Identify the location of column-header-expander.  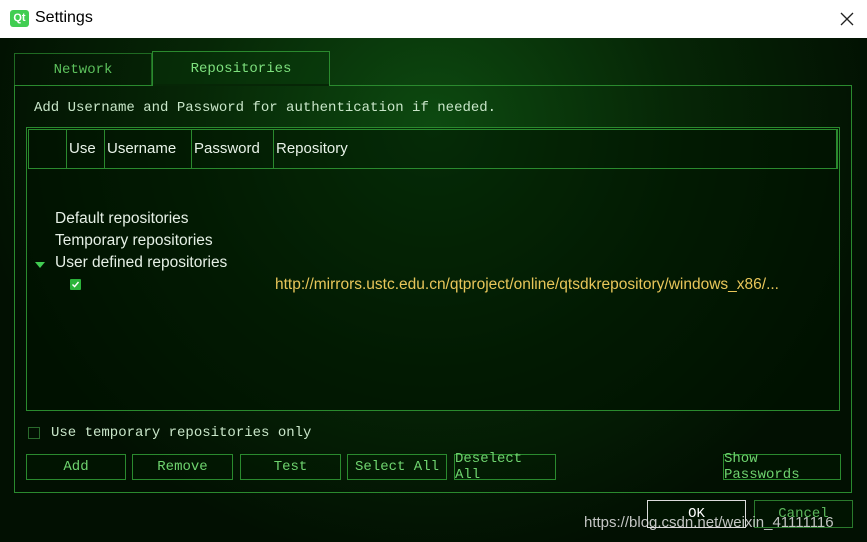
(48, 149).